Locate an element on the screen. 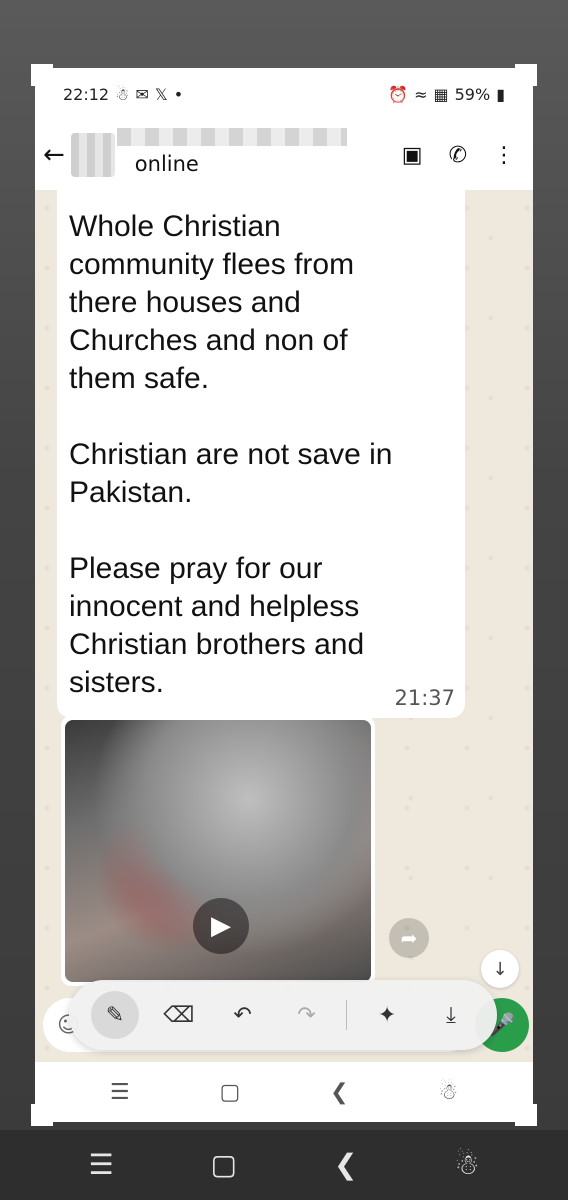 Image resolution: width=568 pixels, height=1200 pixels. contact-status: online is located at coordinates (166, 164).